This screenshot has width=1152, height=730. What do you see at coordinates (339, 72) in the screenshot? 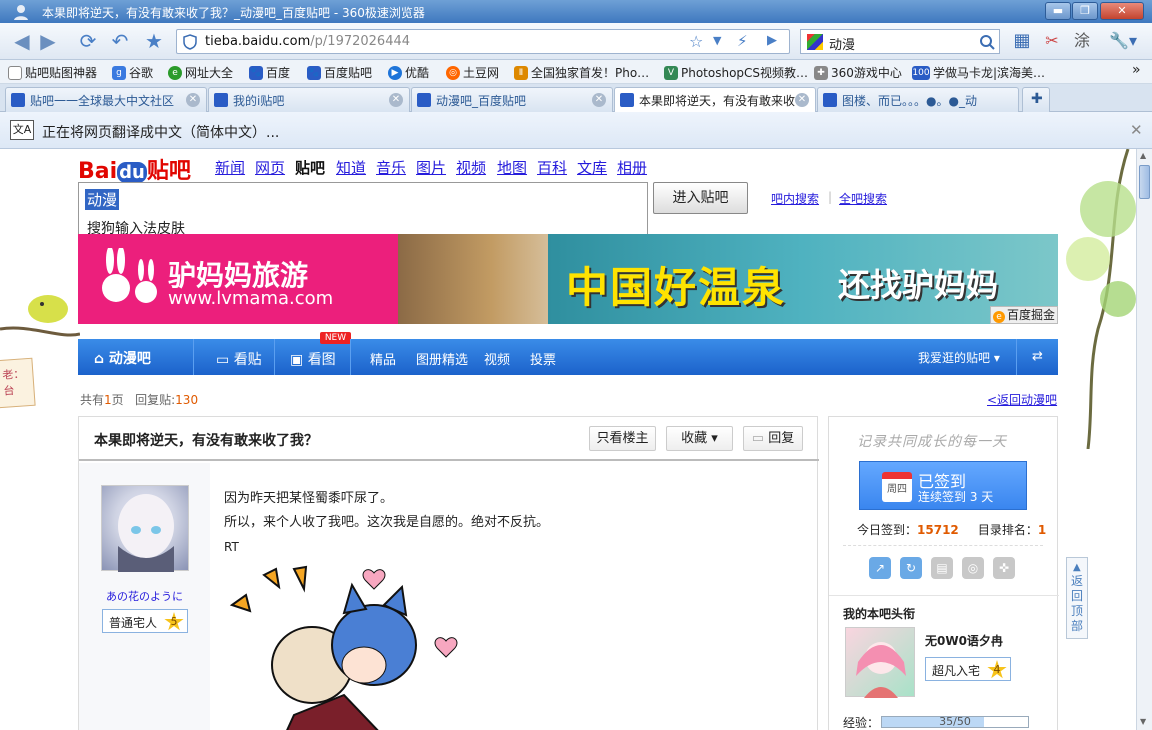
I see `bookmark-item: 🐾 百度贴吧` at bounding box center [339, 72].